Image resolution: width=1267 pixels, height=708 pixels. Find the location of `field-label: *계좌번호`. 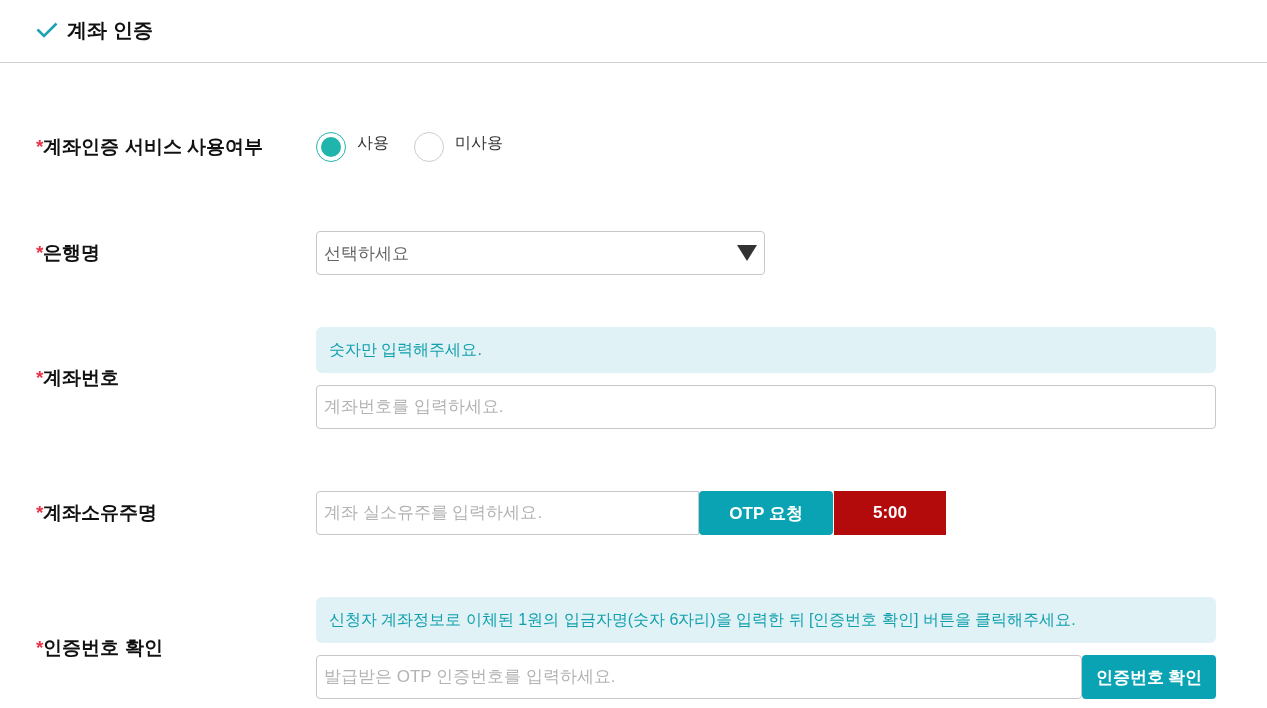

field-label: *계좌번호 is located at coordinates (78, 378).